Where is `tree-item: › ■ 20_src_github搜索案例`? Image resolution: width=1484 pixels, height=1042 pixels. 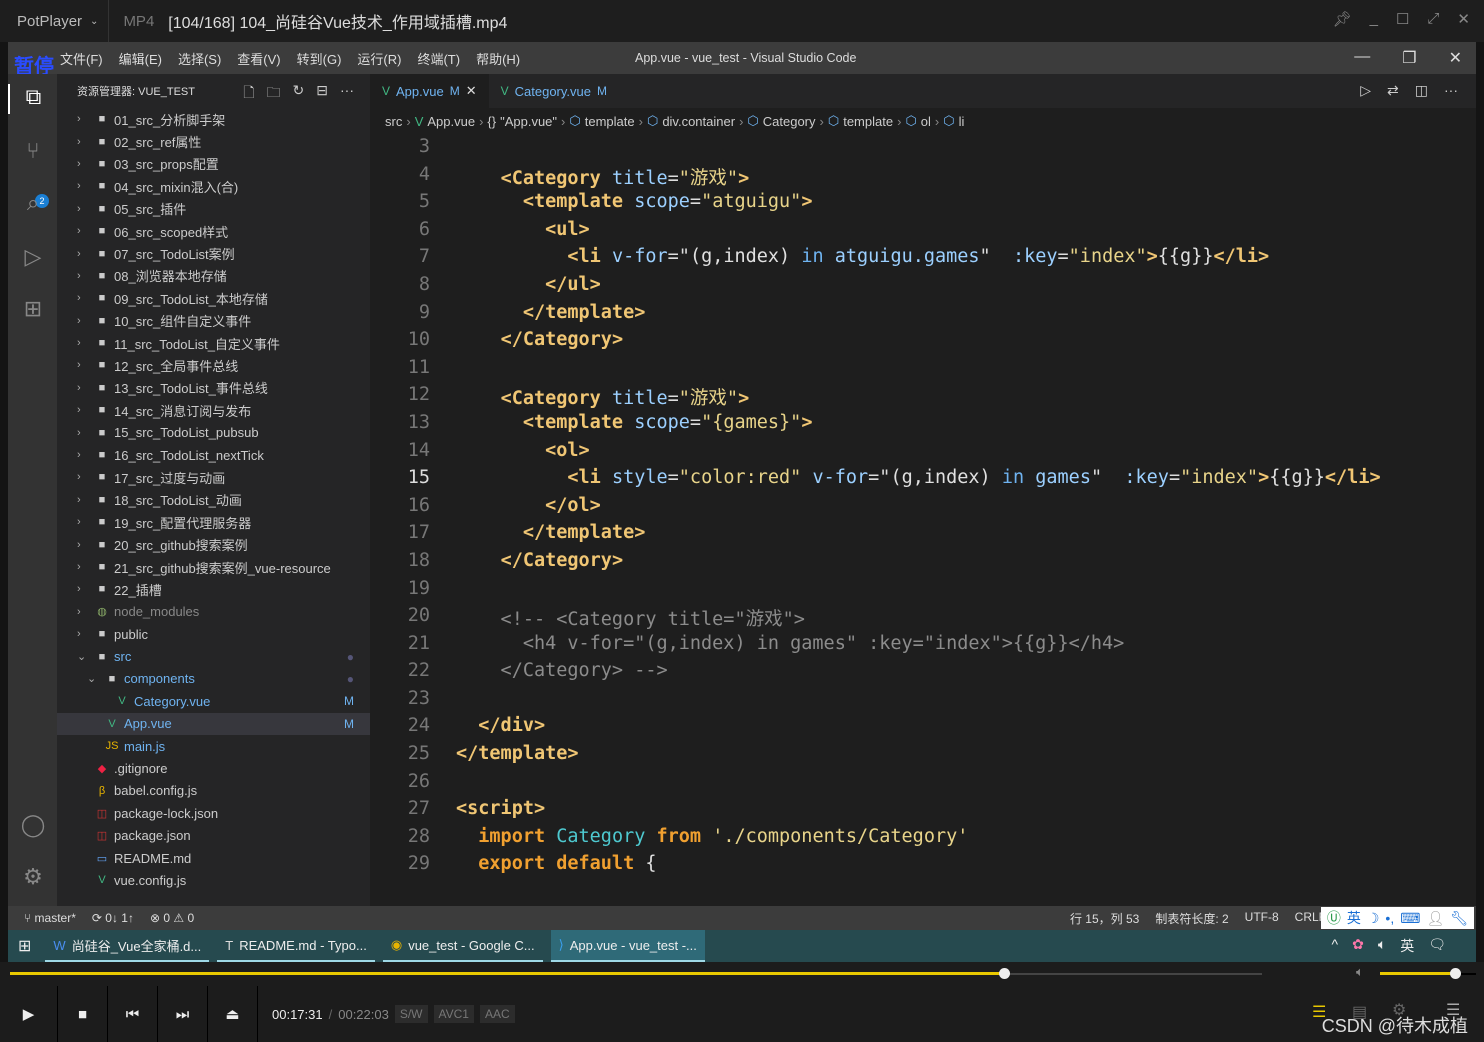
tree-item: › ■ 20_src_github搜索案例 is located at coordinates (213, 544).